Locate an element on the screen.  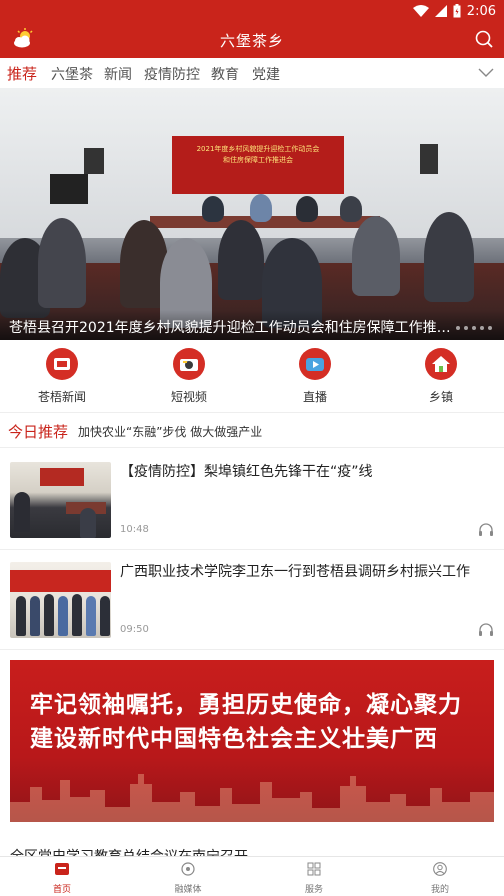
shortcut-label: 苍梧新闻 is located at coordinates (61, 397).